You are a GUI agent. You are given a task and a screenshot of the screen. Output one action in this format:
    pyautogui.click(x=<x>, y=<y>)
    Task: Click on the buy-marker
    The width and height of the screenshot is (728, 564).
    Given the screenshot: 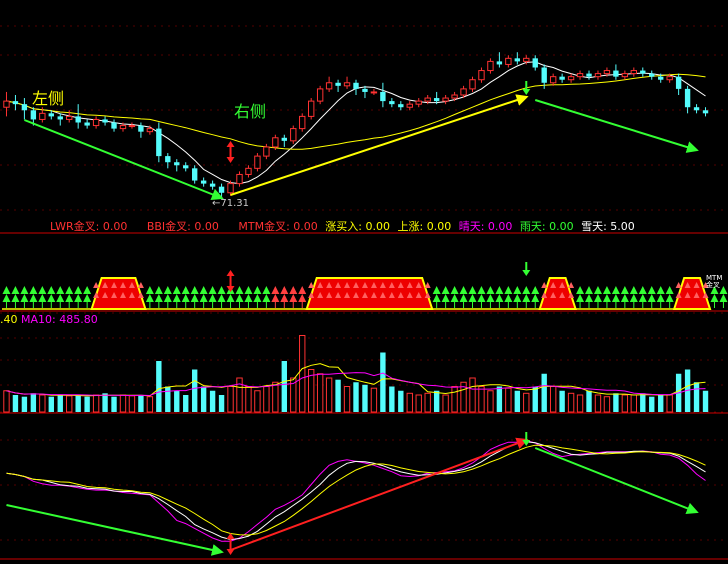 What is the action you would take?
    pyautogui.click(x=230, y=552)
    